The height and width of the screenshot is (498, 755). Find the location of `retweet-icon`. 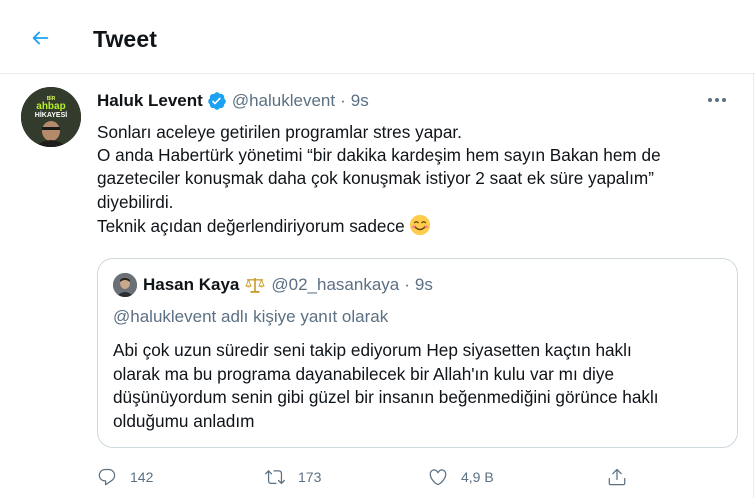

retweet-icon is located at coordinates (275, 477).